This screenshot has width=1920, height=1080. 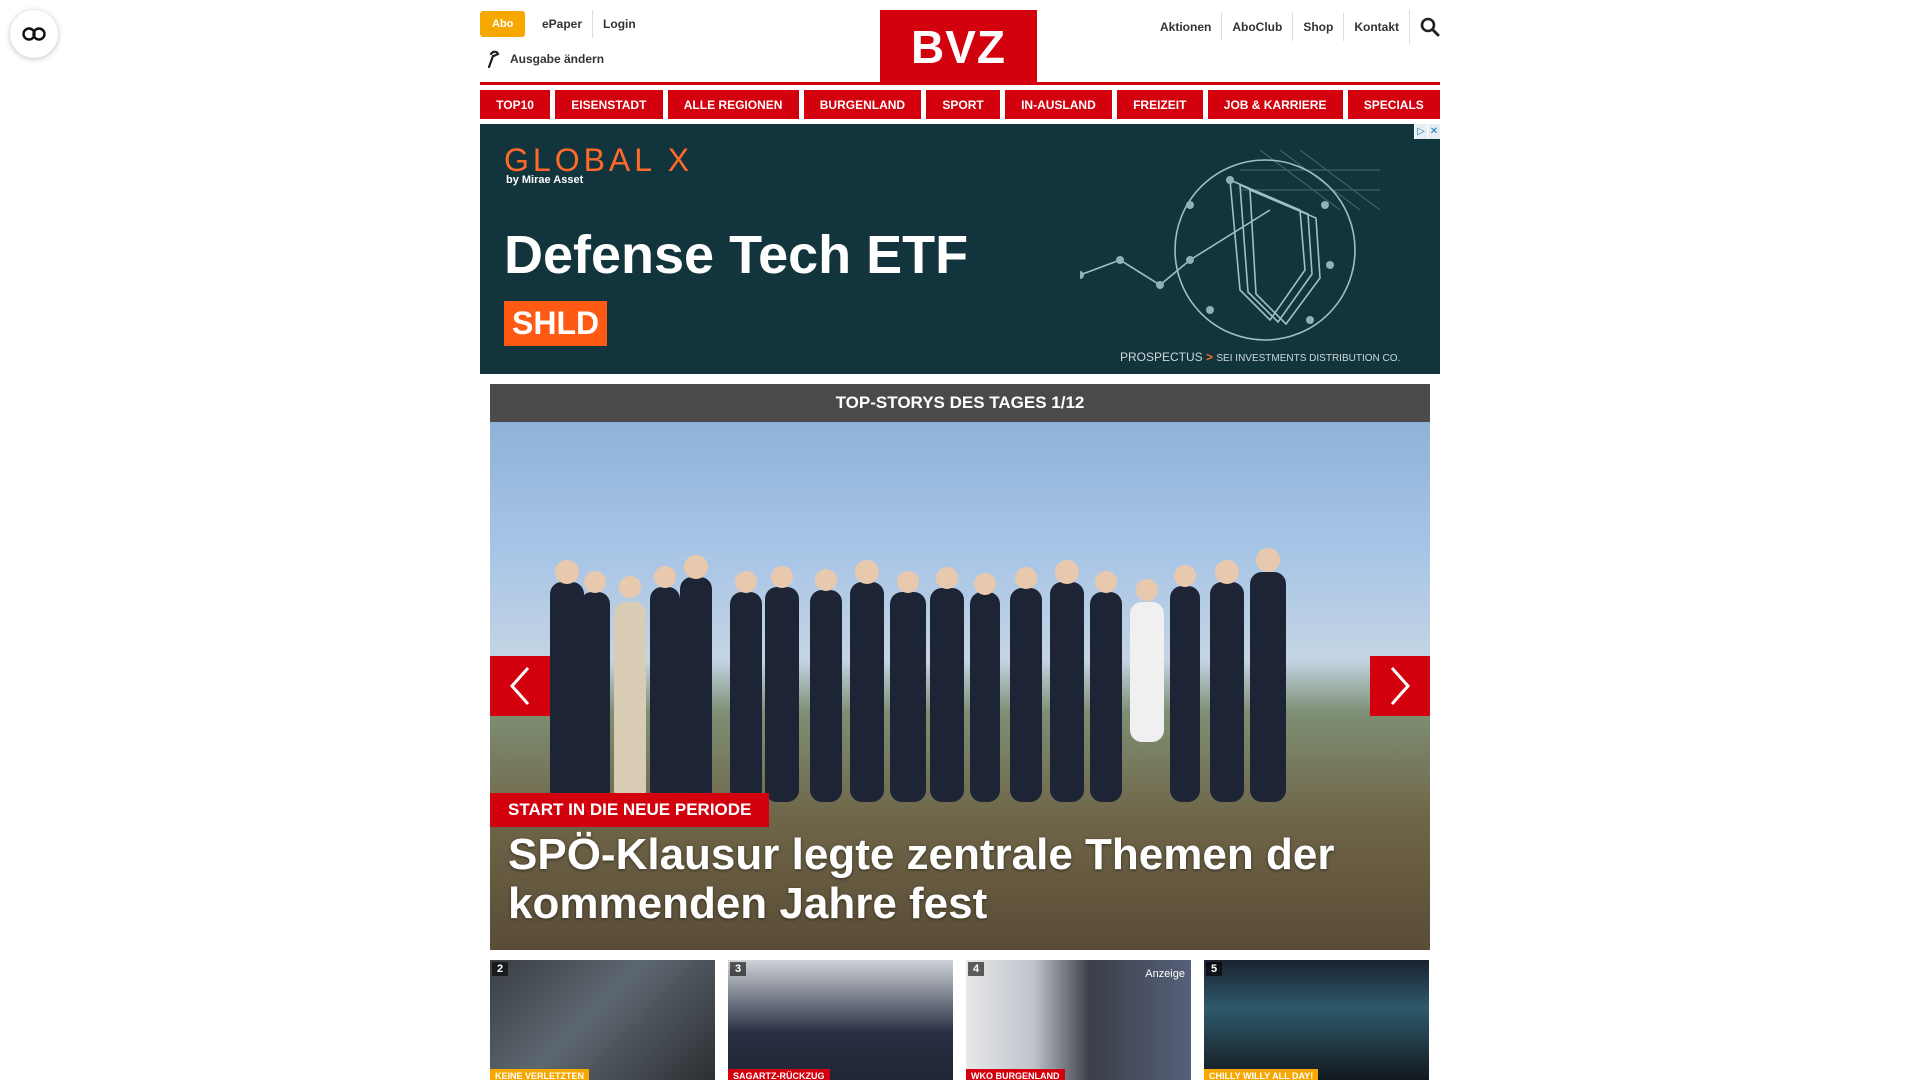 I want to click on thumb-ad-label: Anzeige, so click(x=1165, y=974).